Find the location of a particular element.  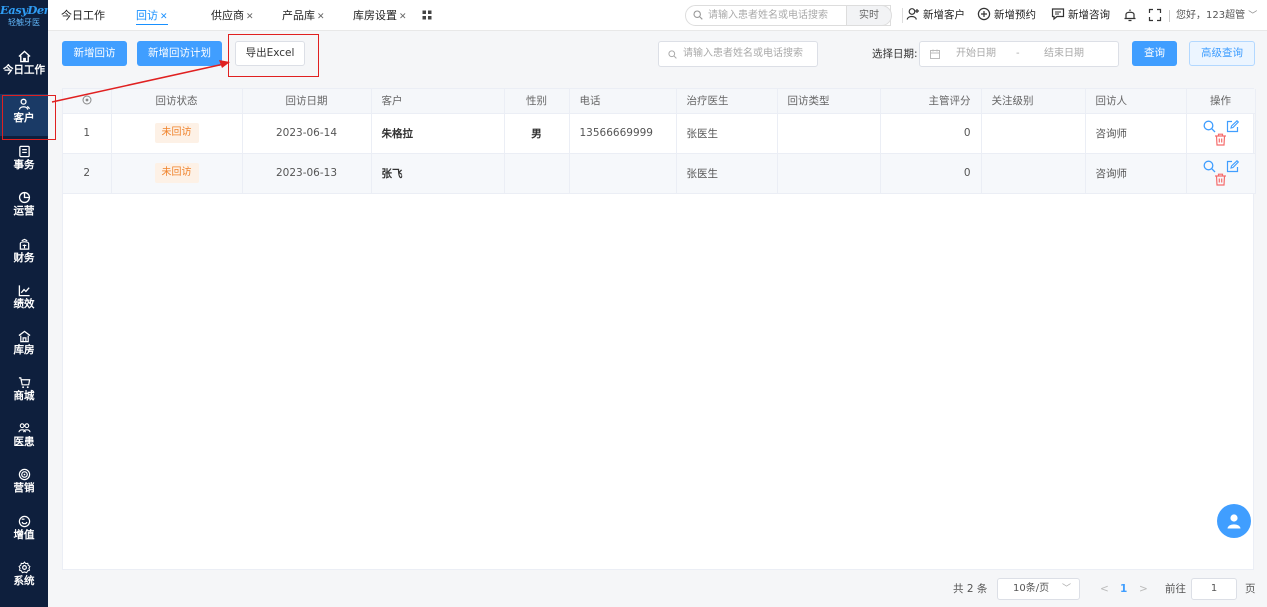

customer-name: 张飞 is located at coordinates (438, 173).